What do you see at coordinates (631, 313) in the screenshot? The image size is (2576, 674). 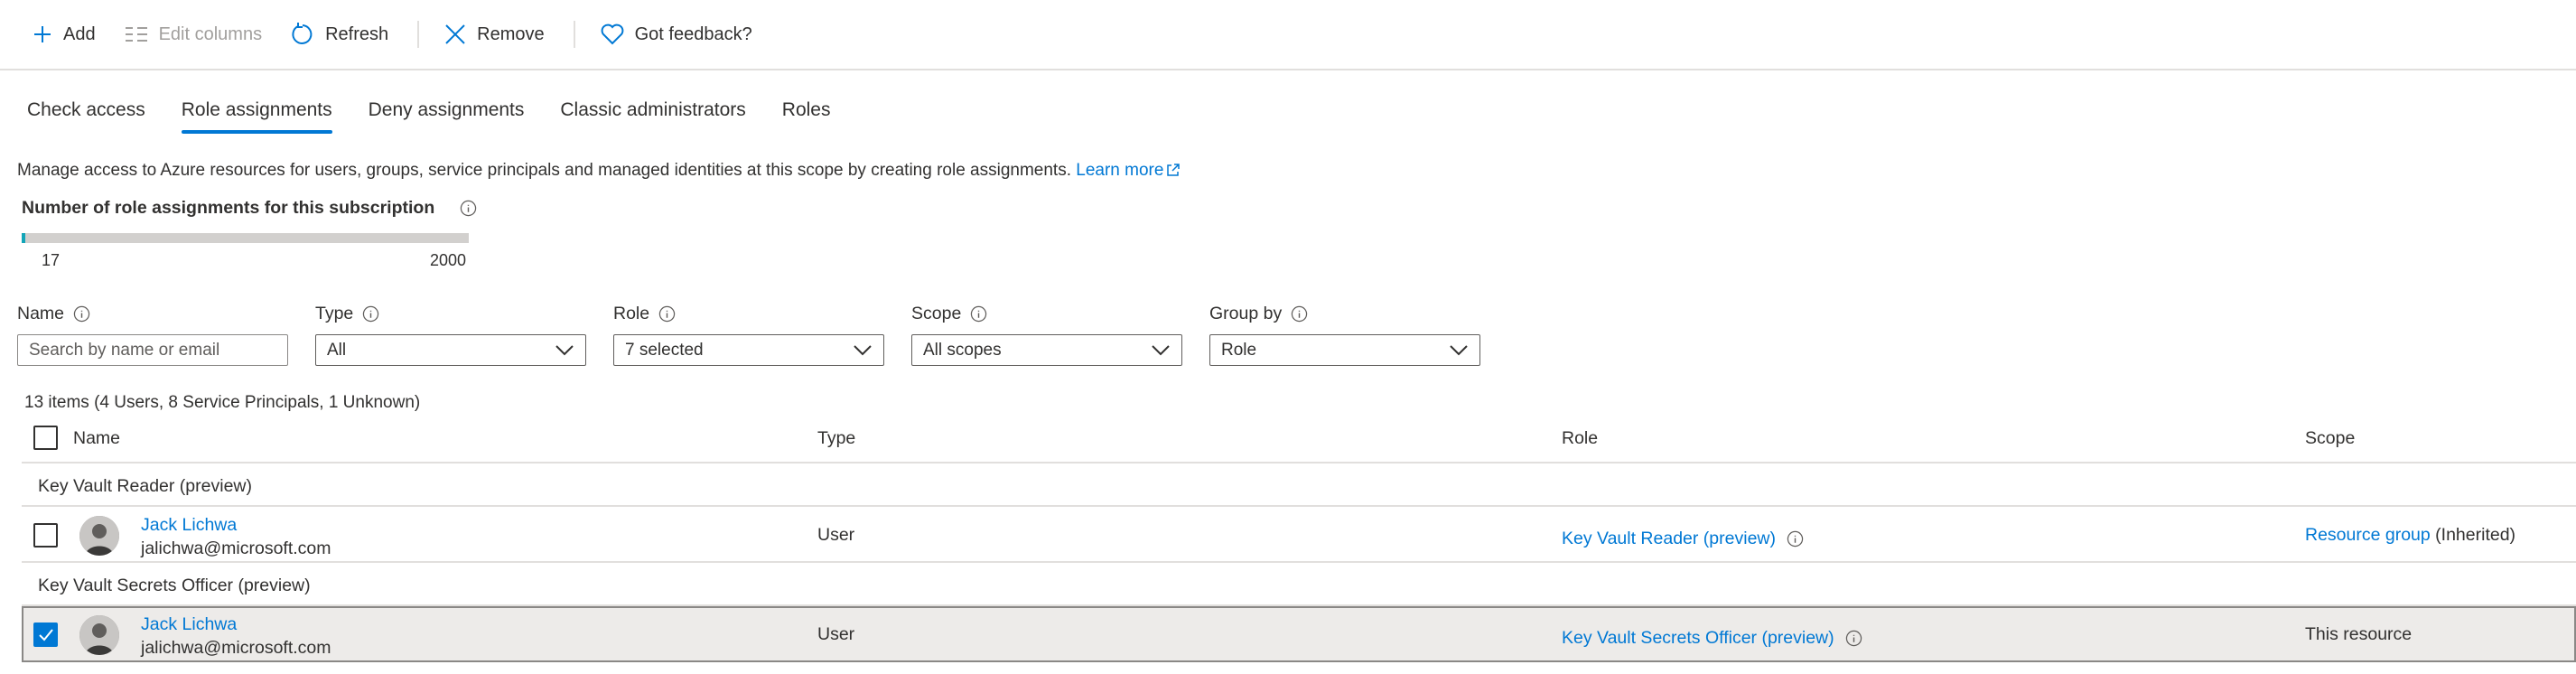 I see `role-filter-label: Role` at bounding box center [631, 313].